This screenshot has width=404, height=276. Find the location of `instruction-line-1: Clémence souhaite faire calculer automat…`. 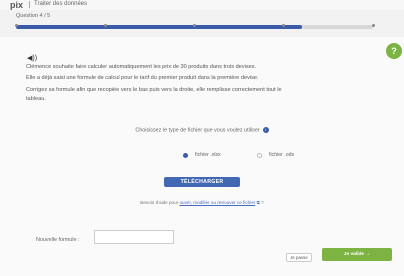

instruction-line-1: Clémence souhaite faire calculer automat… is located at coordinates (141, 67).